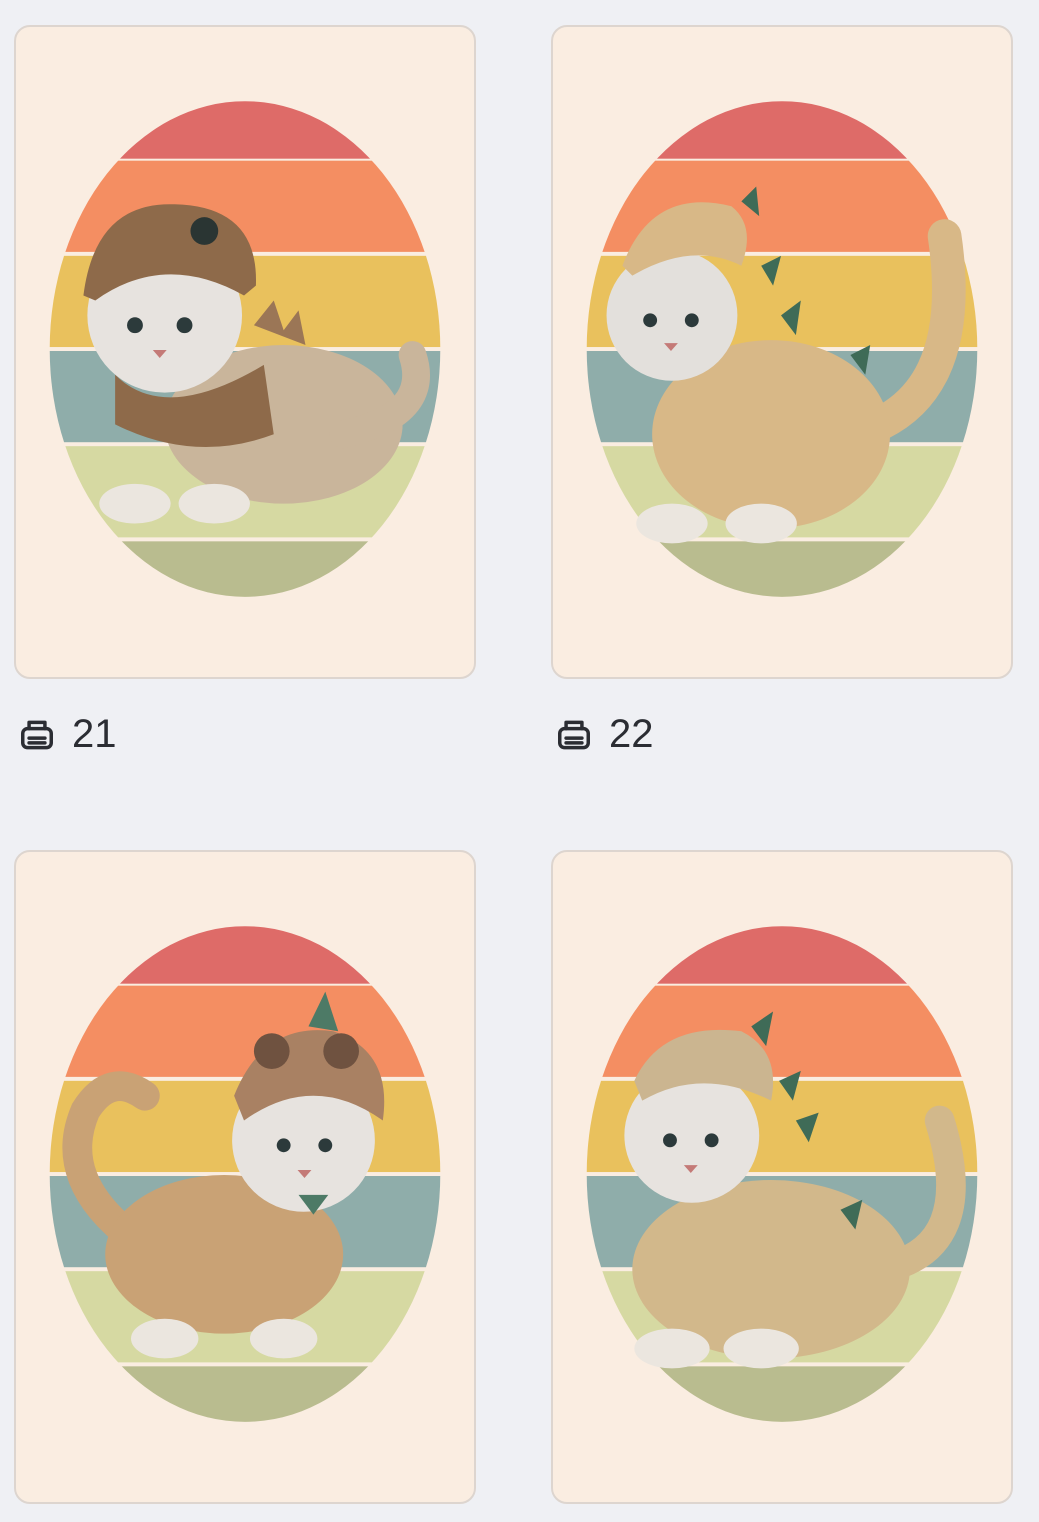 The height and width of the screenshot is (1522, 1039). Describe the element at coordinates (604, 734) in the screenshot. I see `print-meta-card-2: 22` at that location.